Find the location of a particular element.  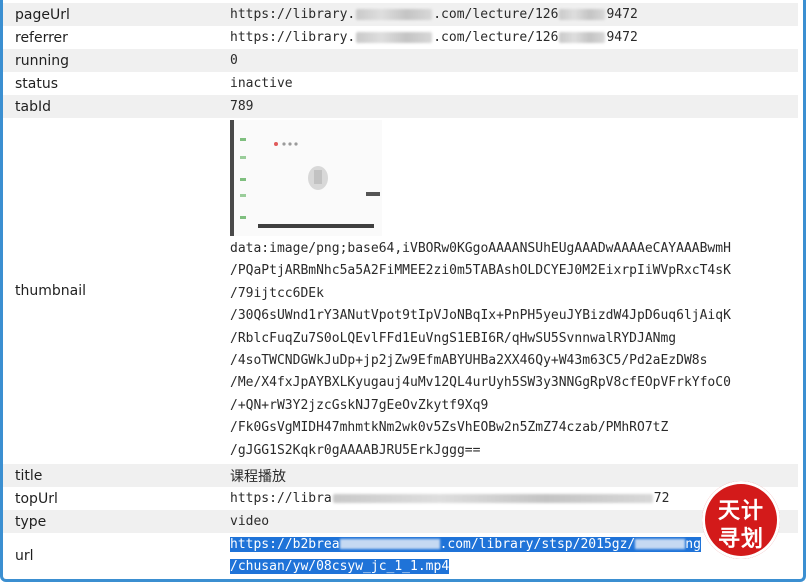

thumbnail-preview-icon is located at coordinates (308, 178).